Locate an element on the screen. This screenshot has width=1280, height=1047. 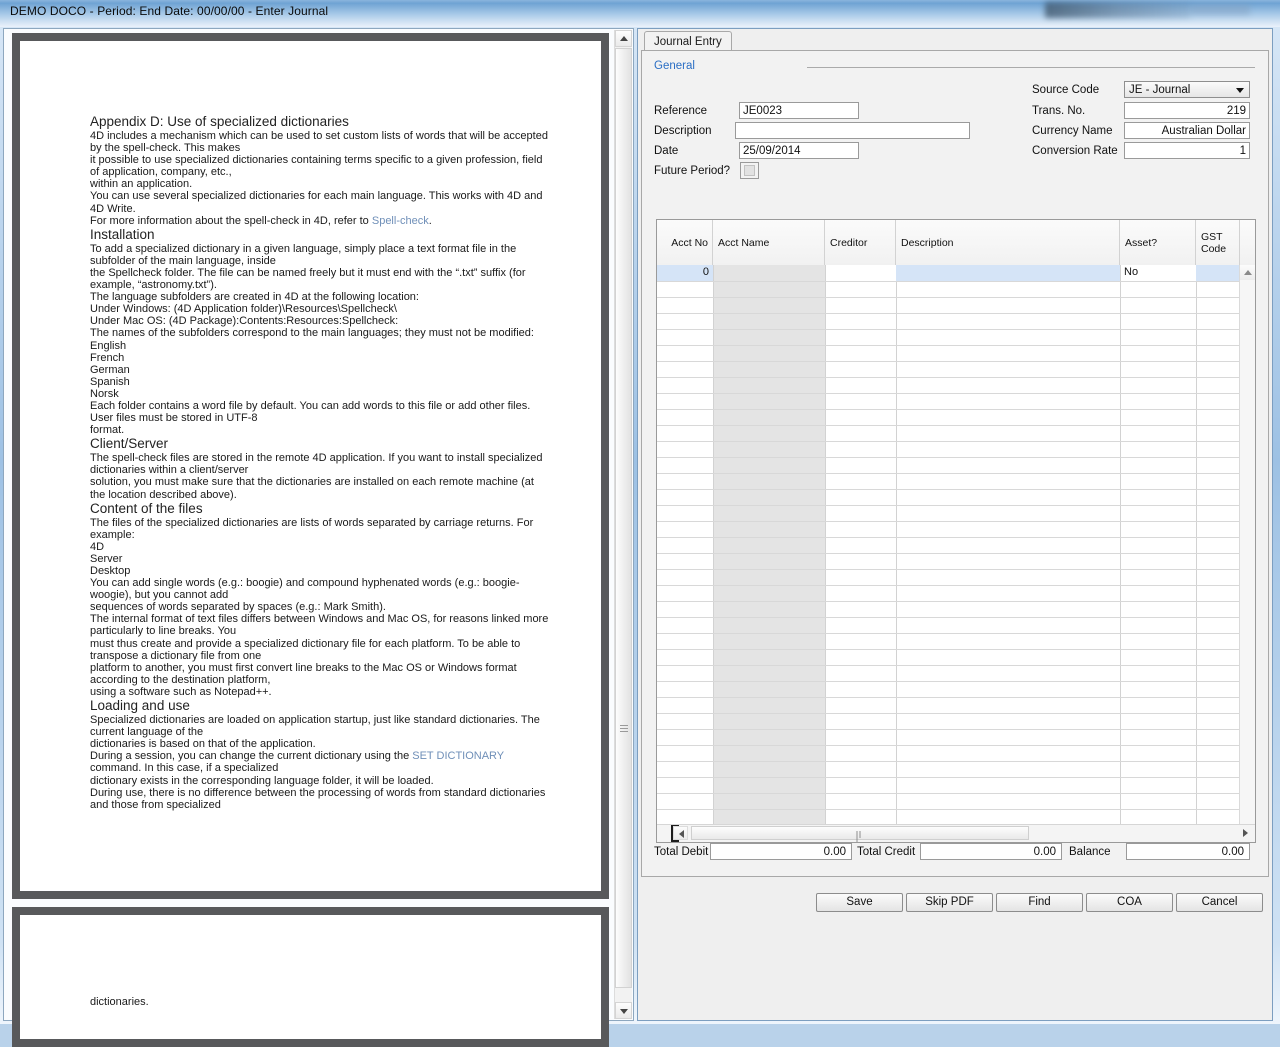
doc-paragraph: English is located at coordinates (108, 345).